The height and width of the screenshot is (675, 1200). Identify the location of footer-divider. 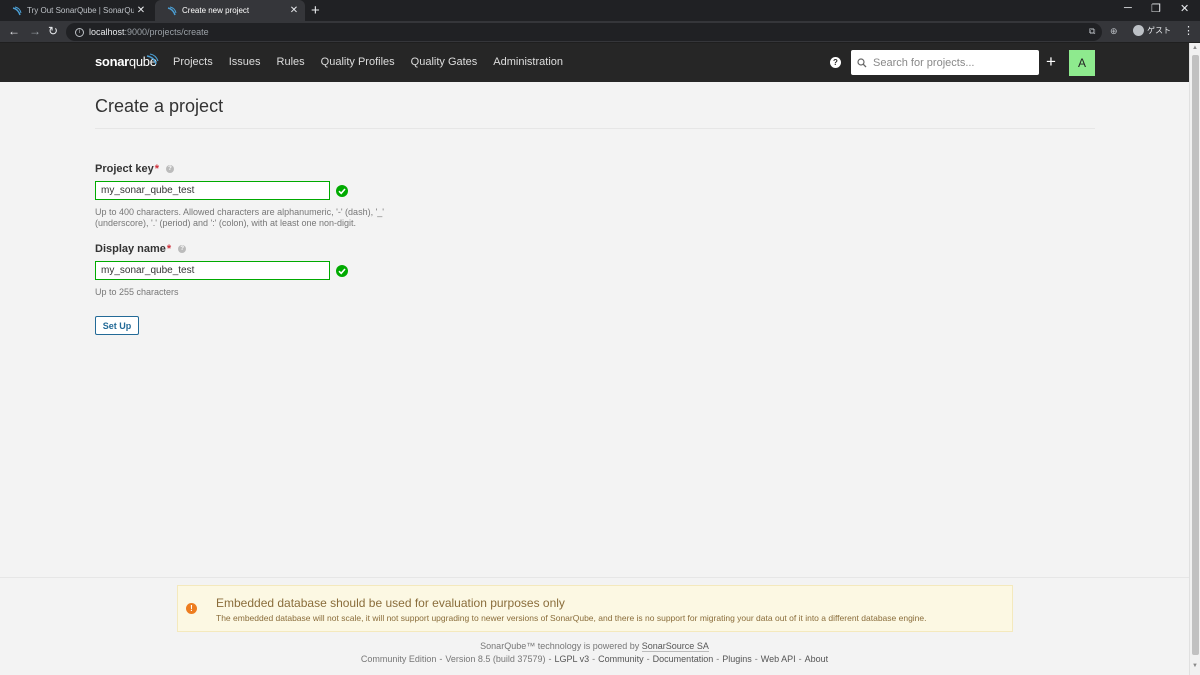
(594, 577).